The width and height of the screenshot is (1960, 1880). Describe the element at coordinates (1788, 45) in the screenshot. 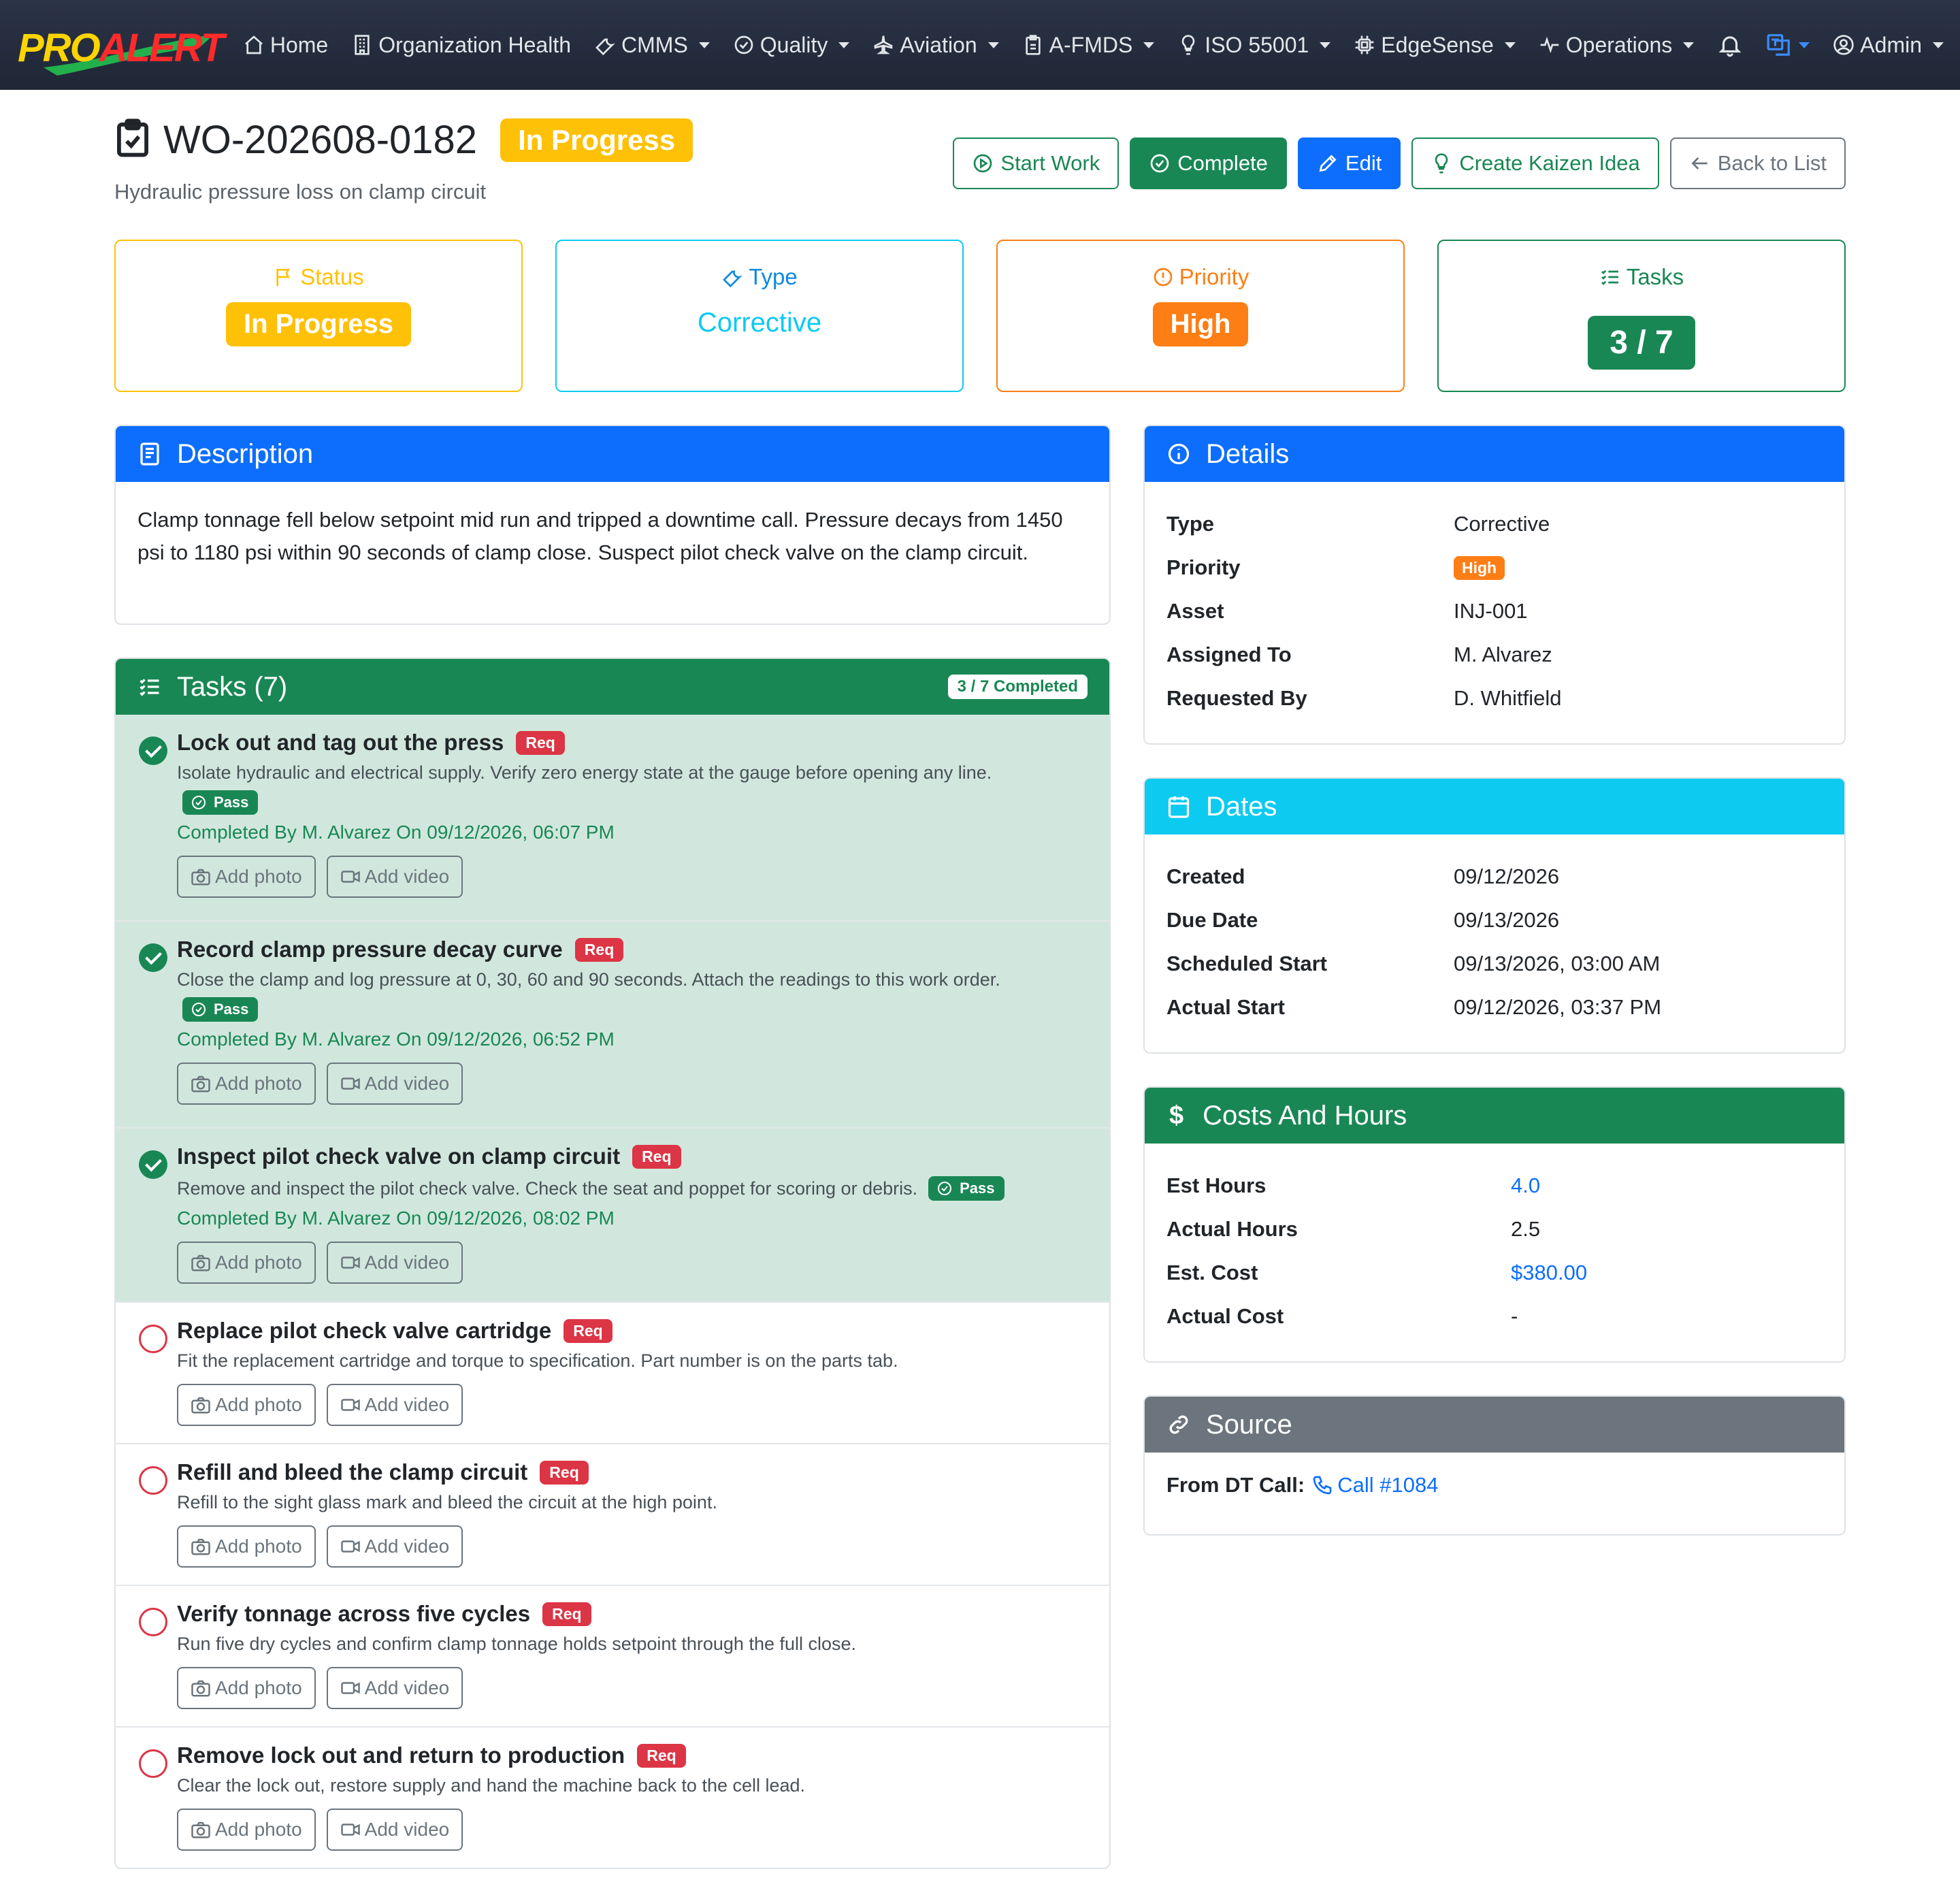

I see `language-selector` at that location.